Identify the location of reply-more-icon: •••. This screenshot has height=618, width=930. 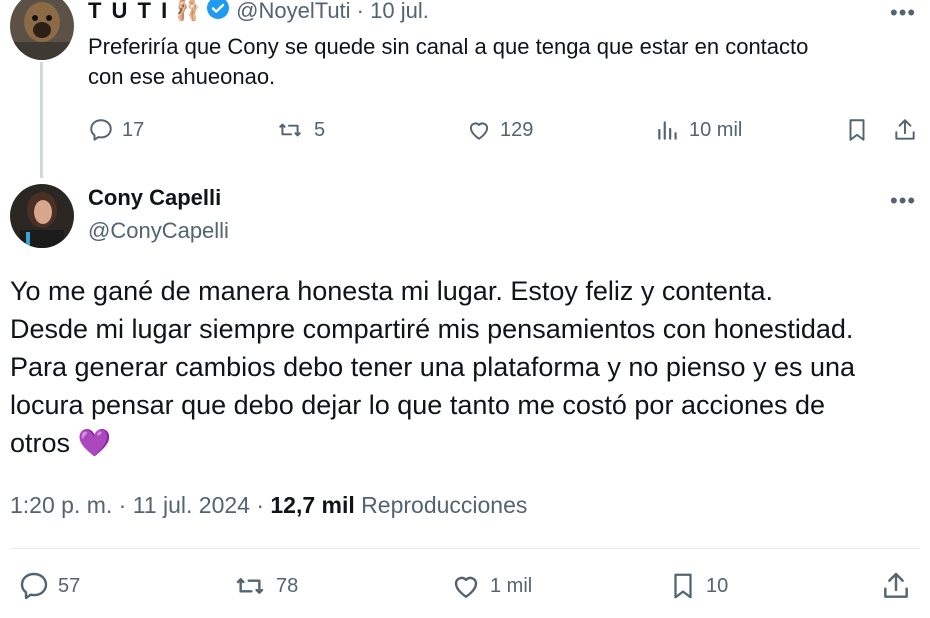
(903, 13).